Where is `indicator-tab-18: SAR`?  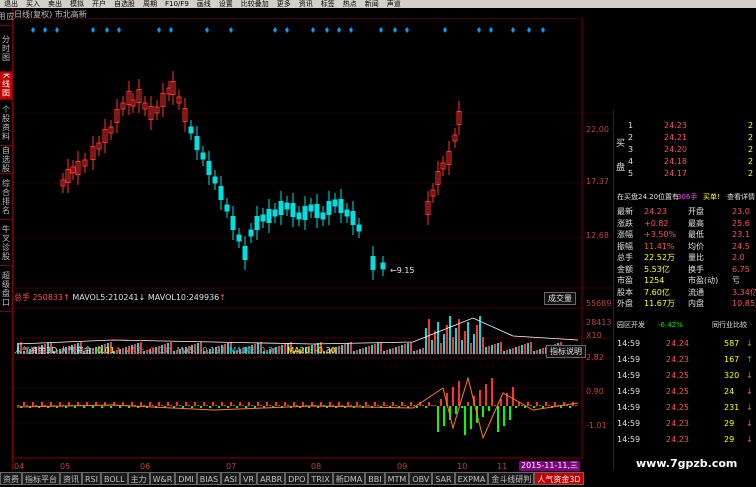 indicator-tab-18: SAR is located at coordinates (443, 478).